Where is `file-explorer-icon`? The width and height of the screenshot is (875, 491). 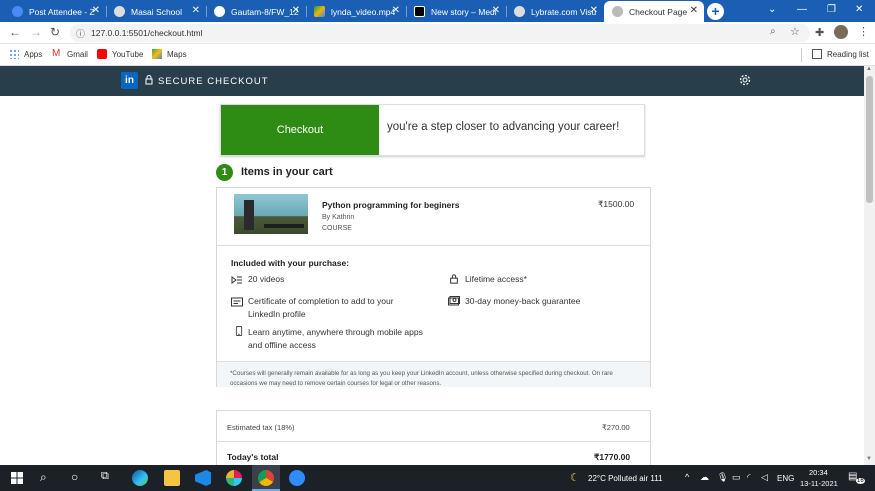
file-explorer-icon is located at coordinates (172, 478).